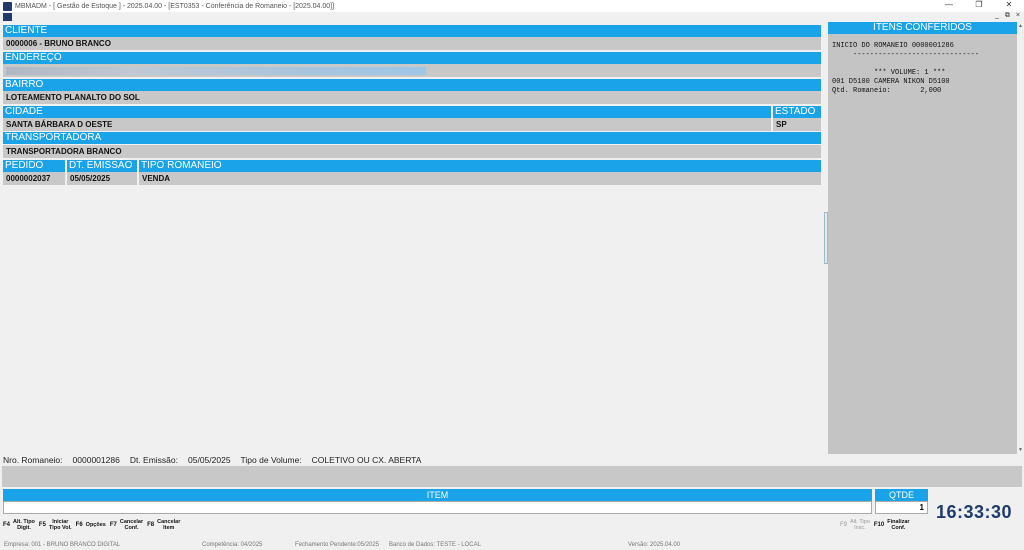  I want to click on f5-key: F5, so click(42, 525).